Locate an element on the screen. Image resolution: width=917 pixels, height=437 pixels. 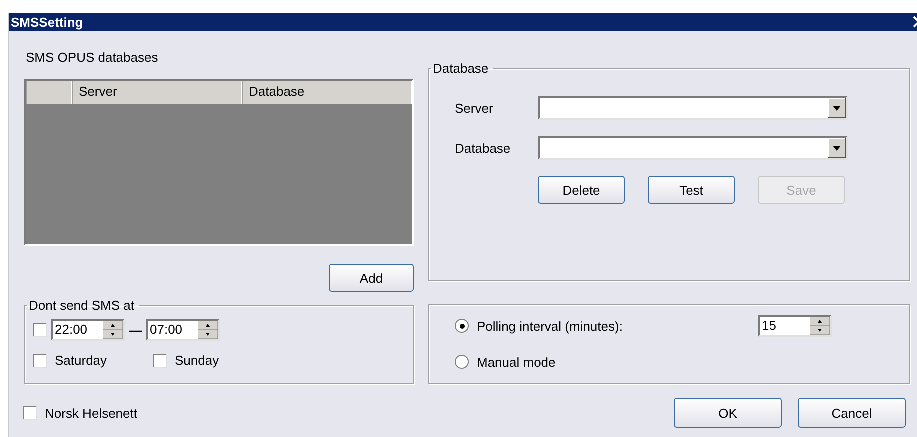
section-label: SMS OPUS databases is located at coordinates (93, 57).